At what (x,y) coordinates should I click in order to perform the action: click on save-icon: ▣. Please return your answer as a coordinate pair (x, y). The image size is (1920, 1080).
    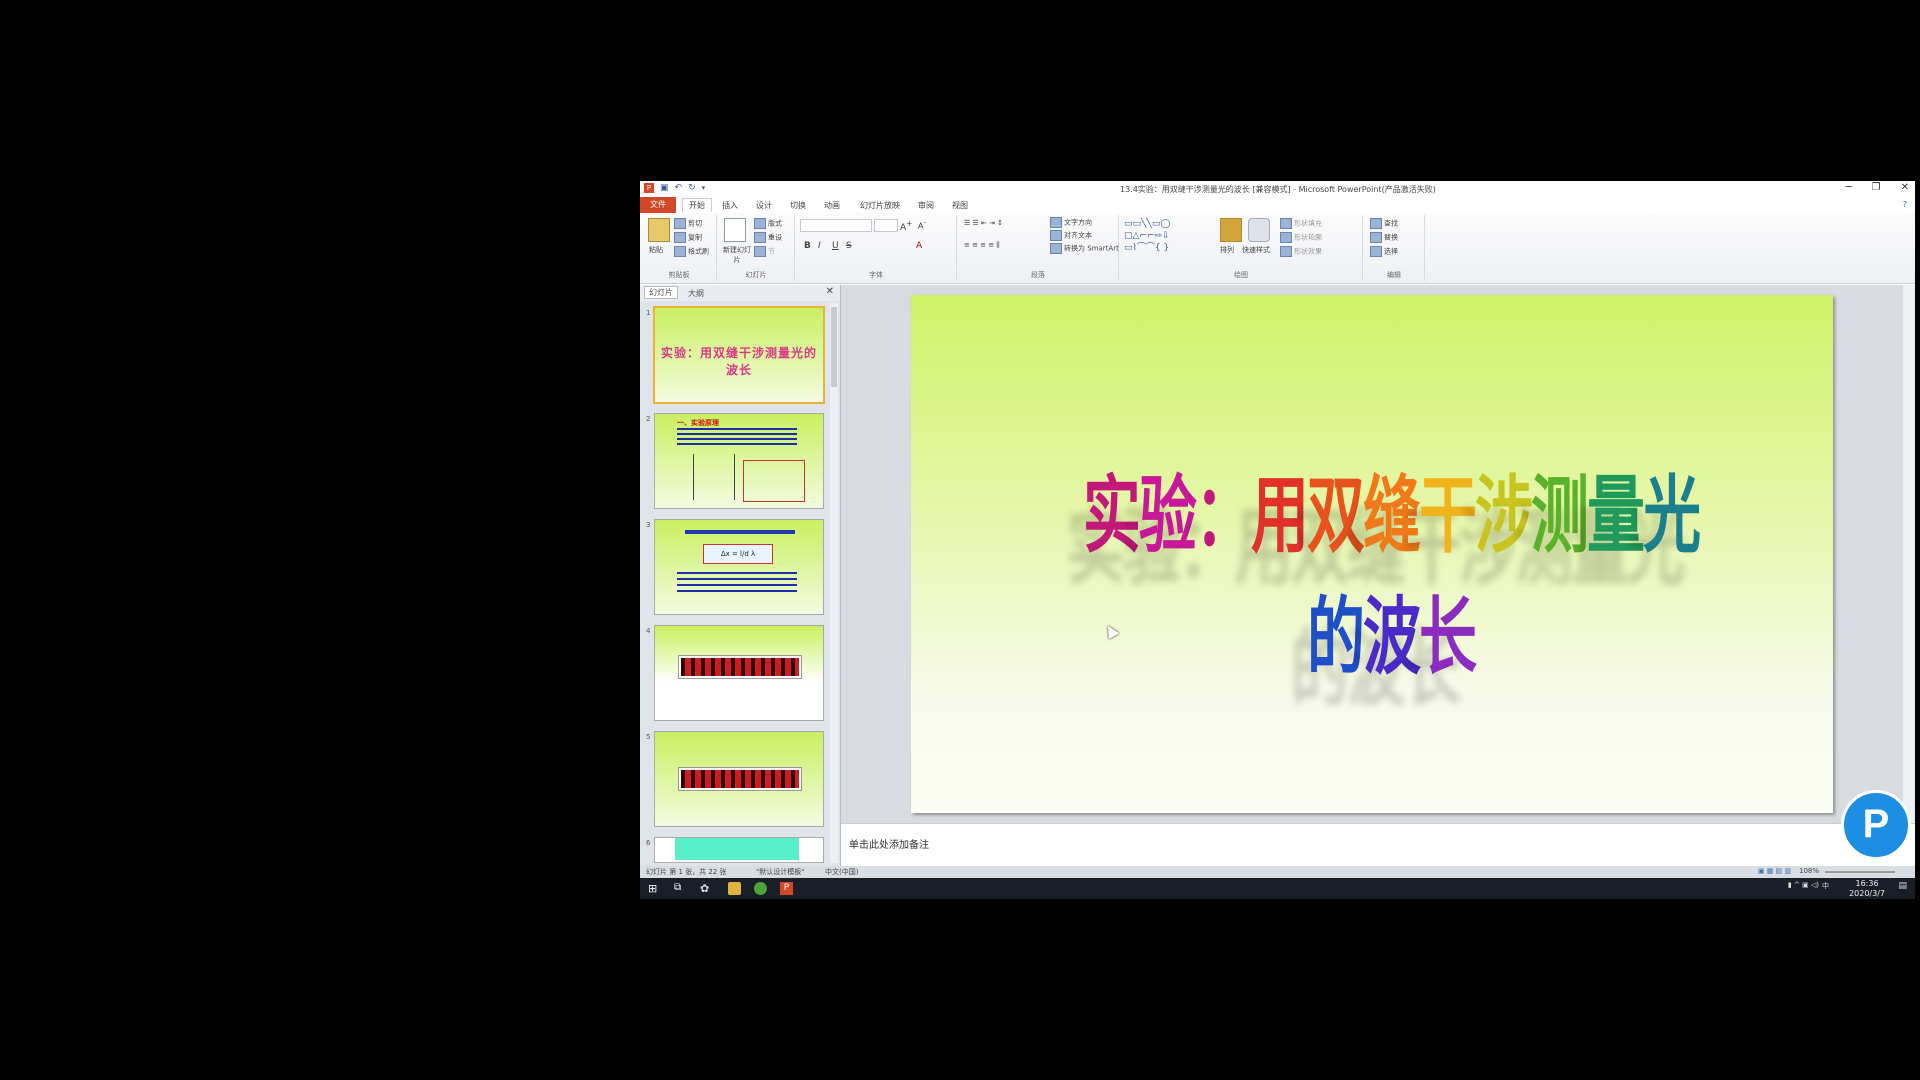
    Looking at the image, I should click on (664, 188).